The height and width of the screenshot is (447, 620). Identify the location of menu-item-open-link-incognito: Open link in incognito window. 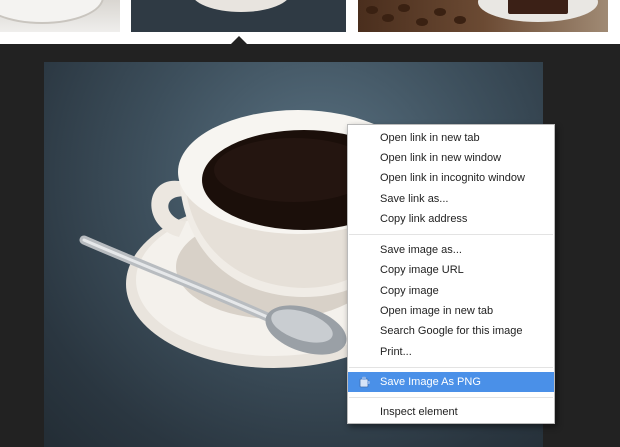
(451, 178).